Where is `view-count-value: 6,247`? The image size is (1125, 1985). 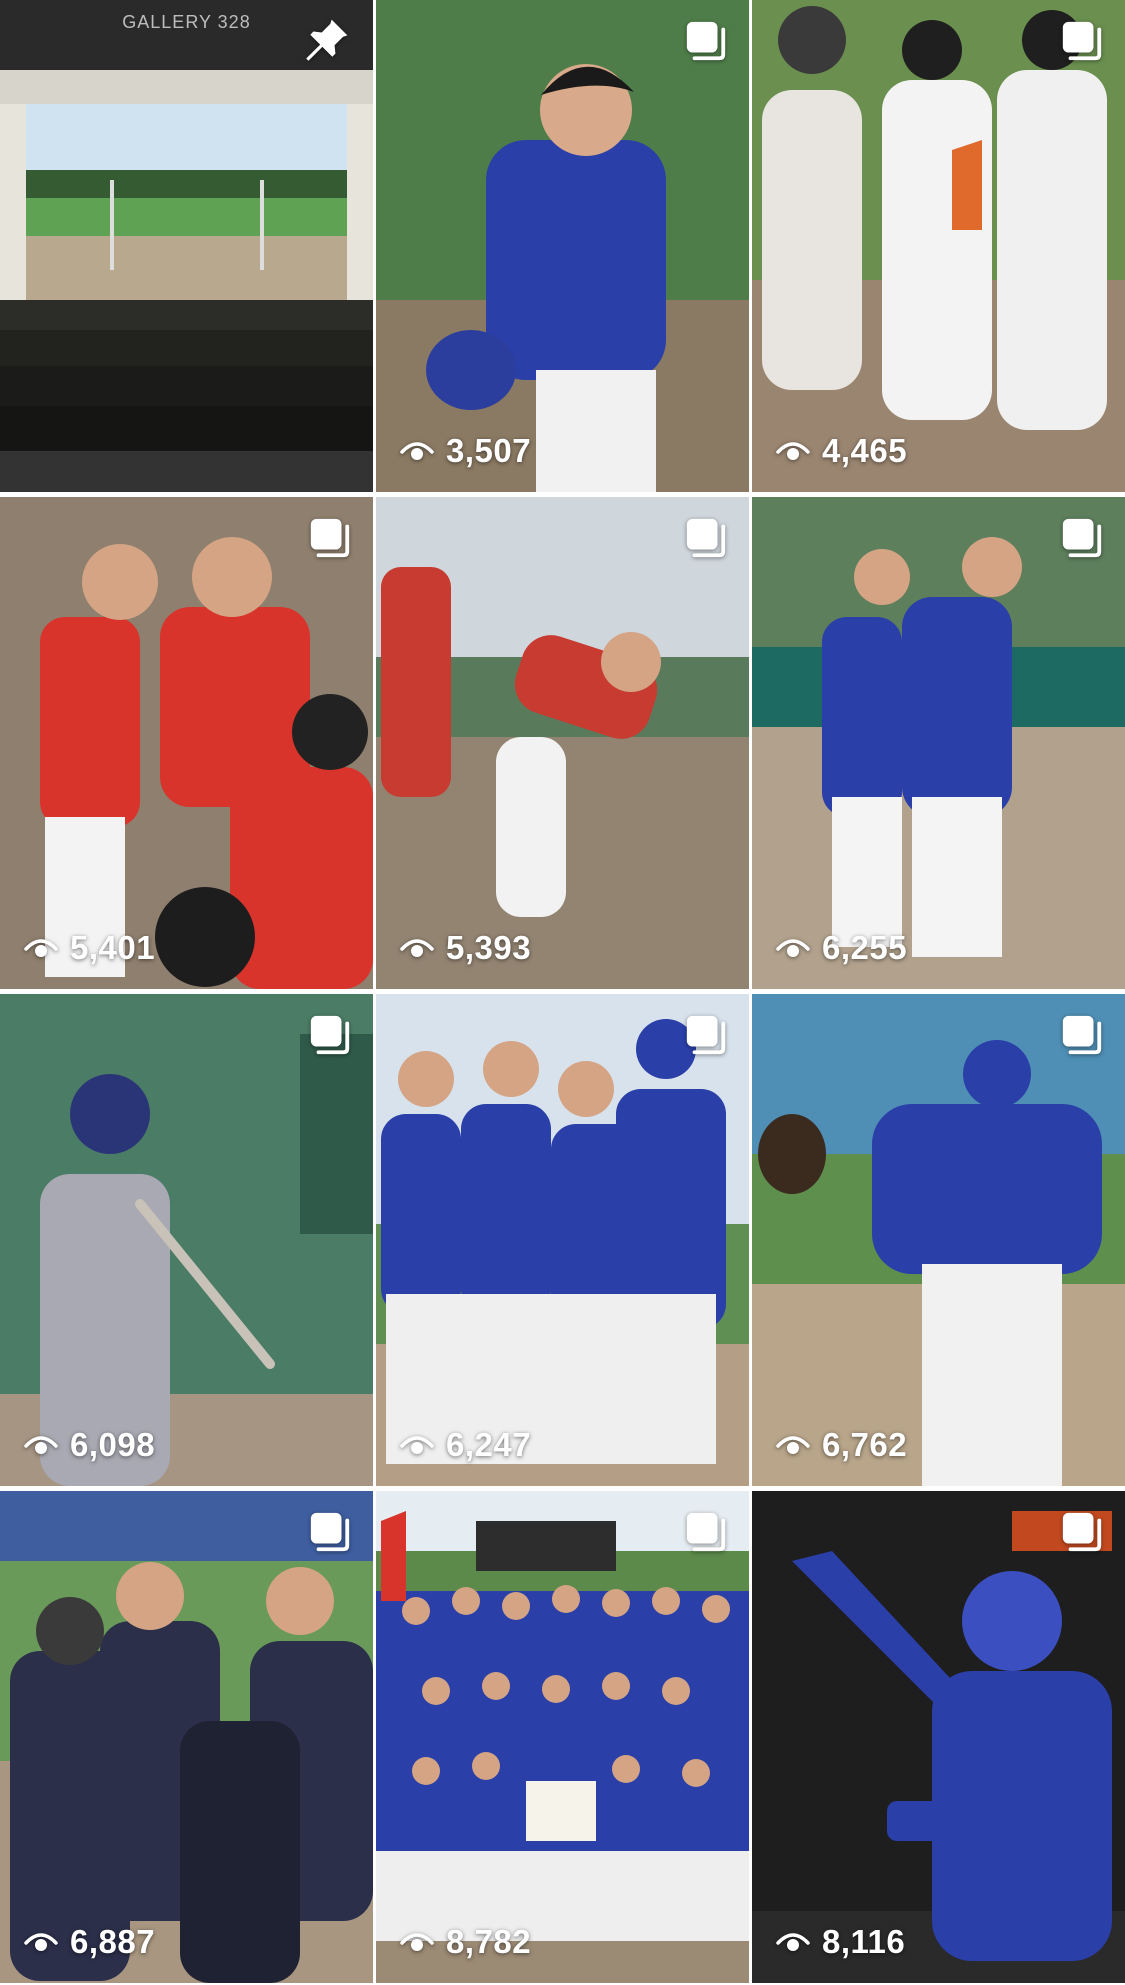 view-count-value: 6,247 is located at coordinates (489, 1444).